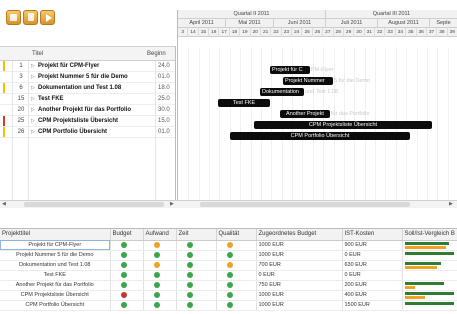 This screenshot has width=457, height=314. What do you see at coordinates (13, 17) in the screenshot?
I see `folder-icon` at bounding box center [13, 17].